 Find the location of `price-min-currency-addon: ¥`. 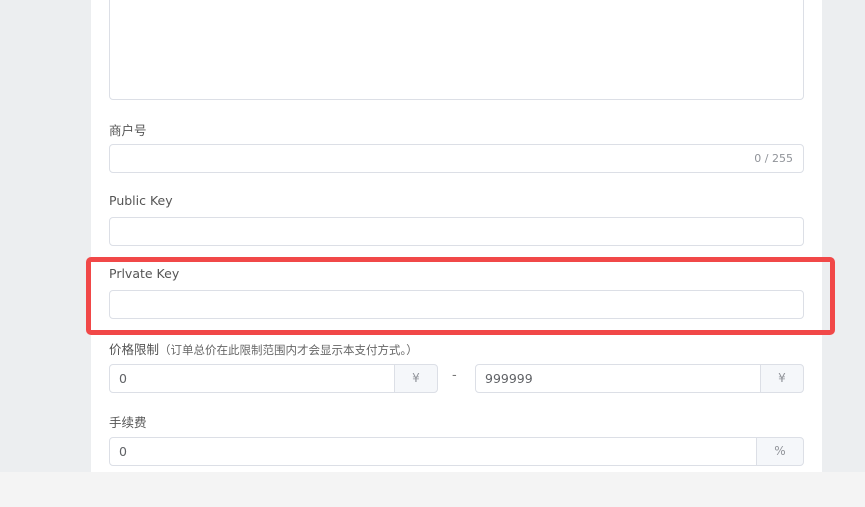

price-min-currency-addon: ¥ is located at coordinates (416, 378).